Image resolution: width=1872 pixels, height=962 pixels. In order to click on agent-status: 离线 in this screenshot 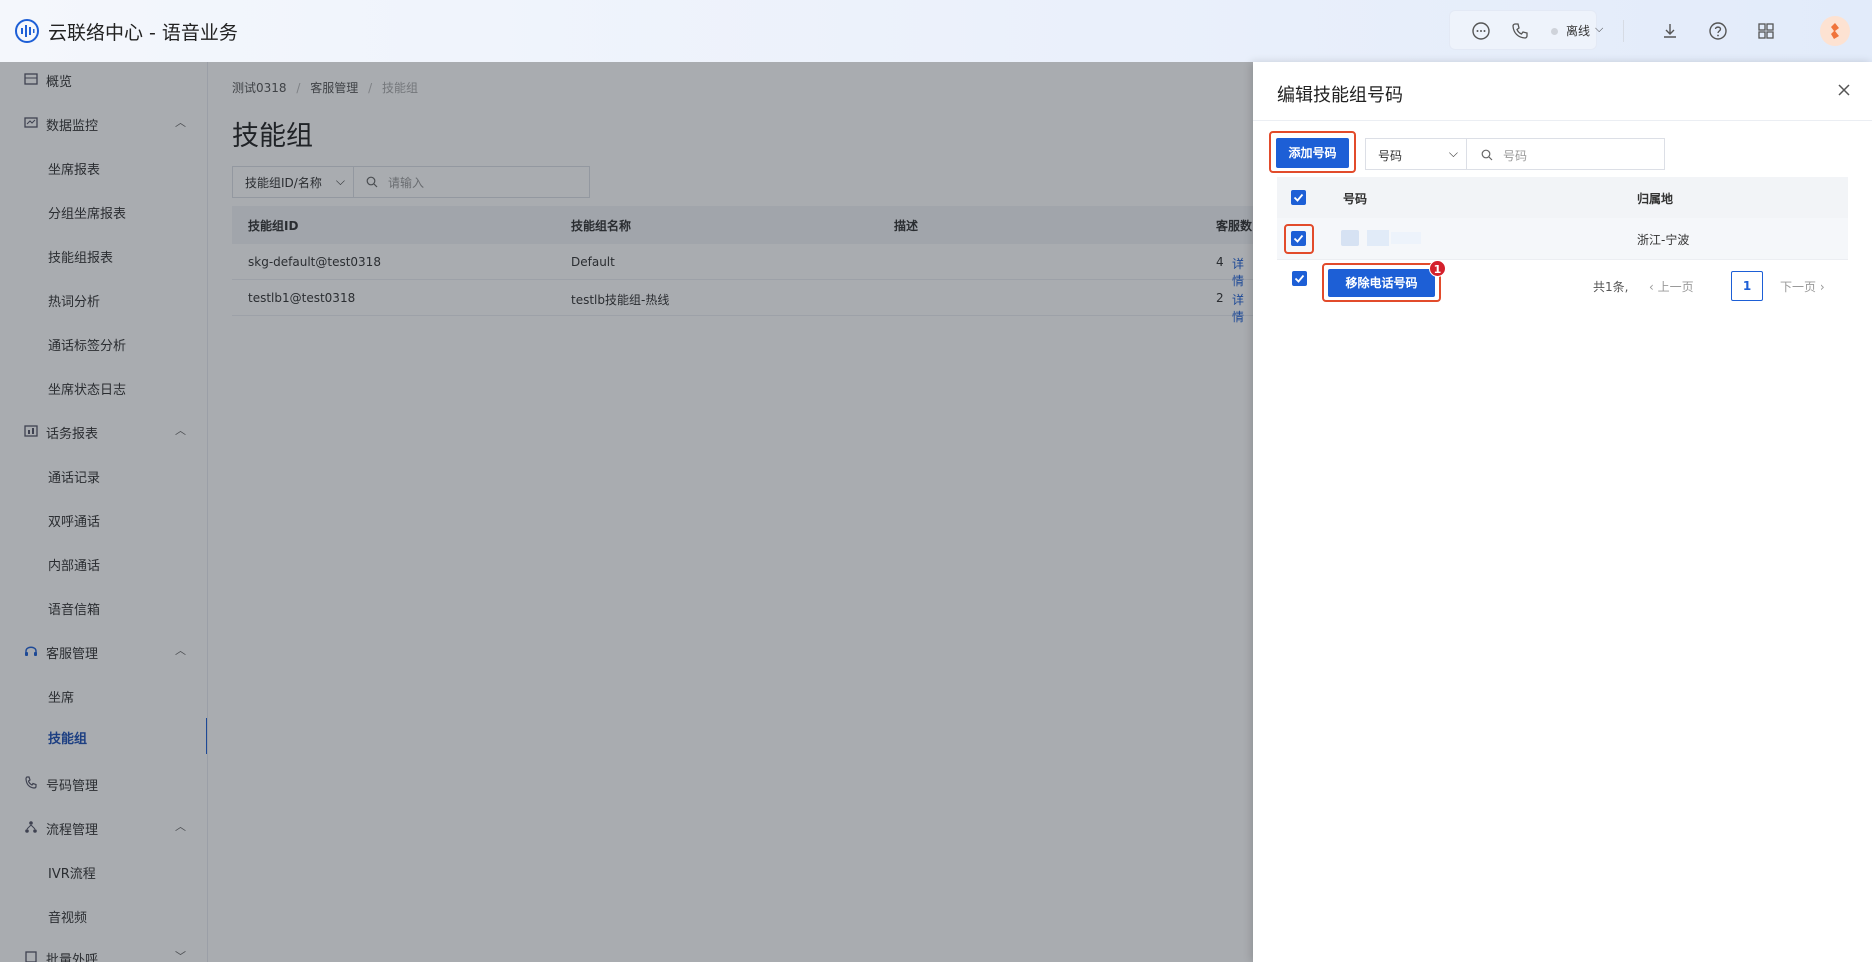, I will do `click(1578, 30)`.